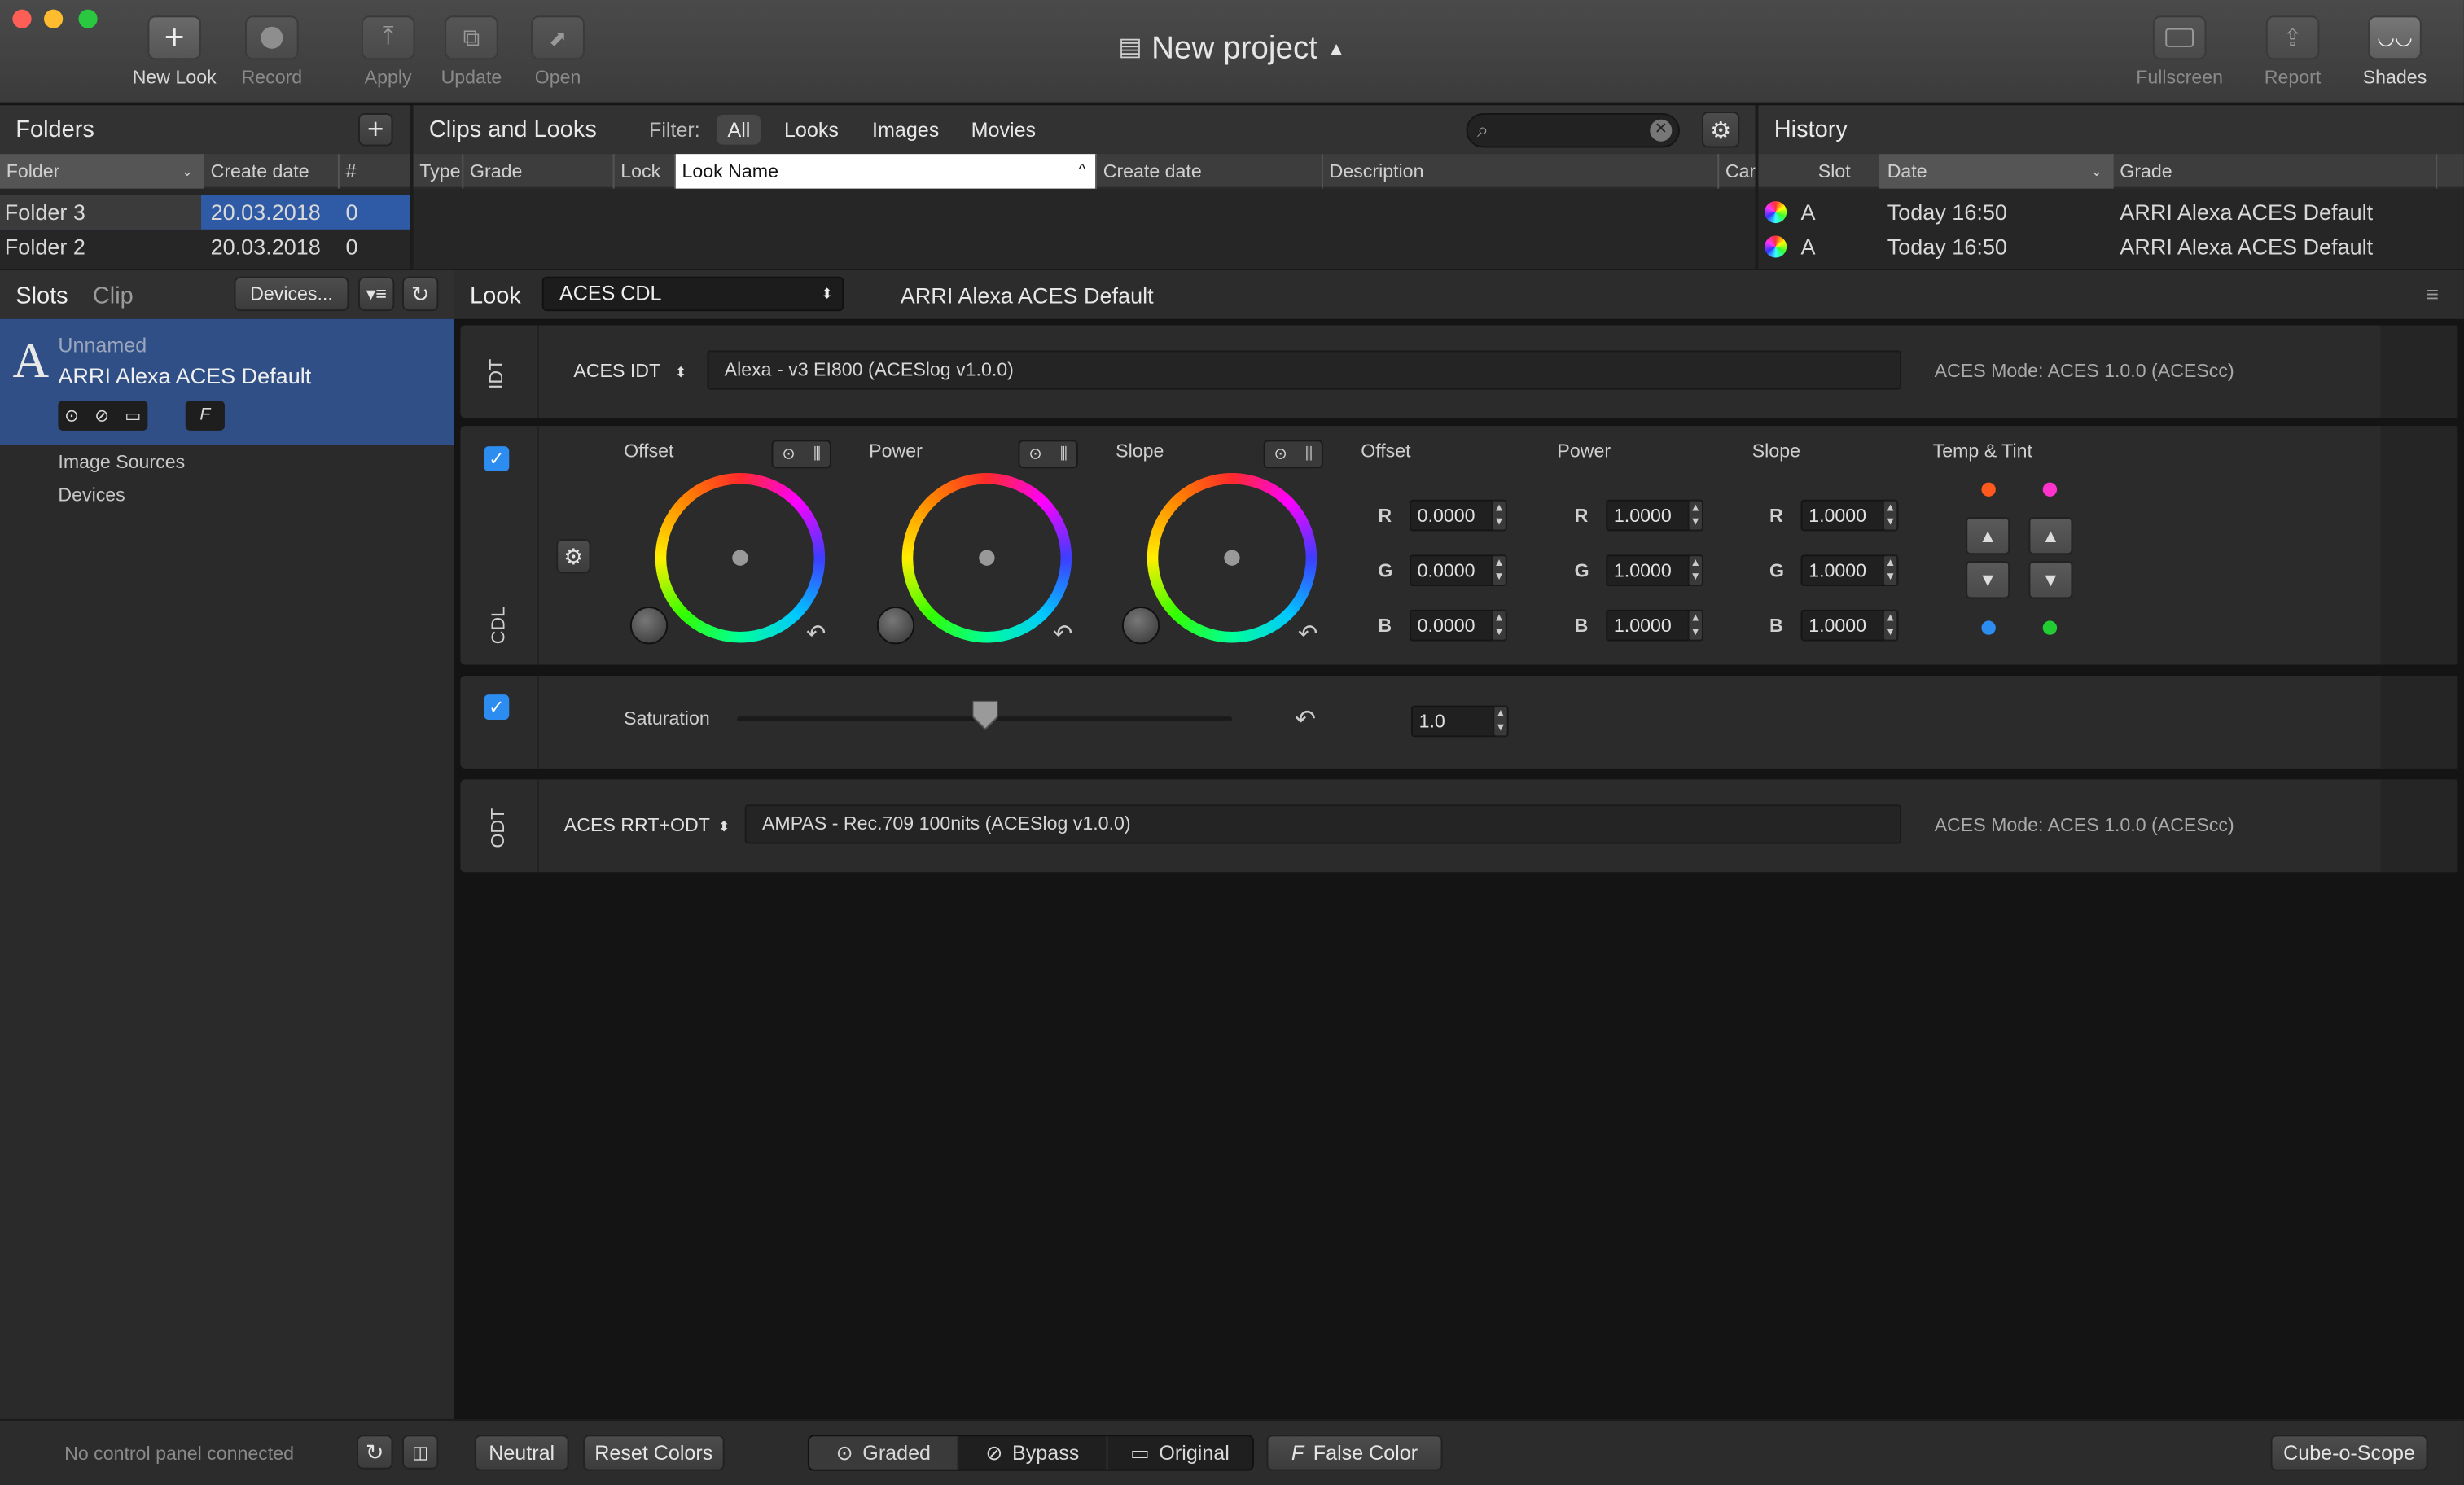 The image size is (2464, 1485). I want to click on open-button: ⬈ Open, so click(558, 51).